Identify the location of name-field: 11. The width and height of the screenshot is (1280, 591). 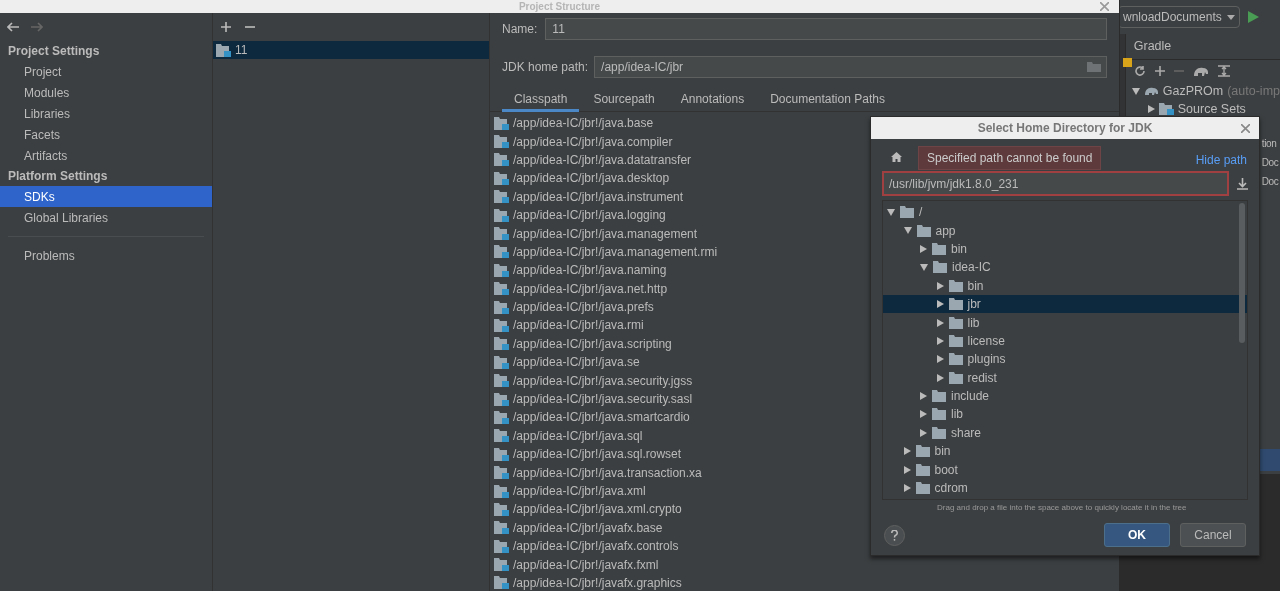
(826, 29).